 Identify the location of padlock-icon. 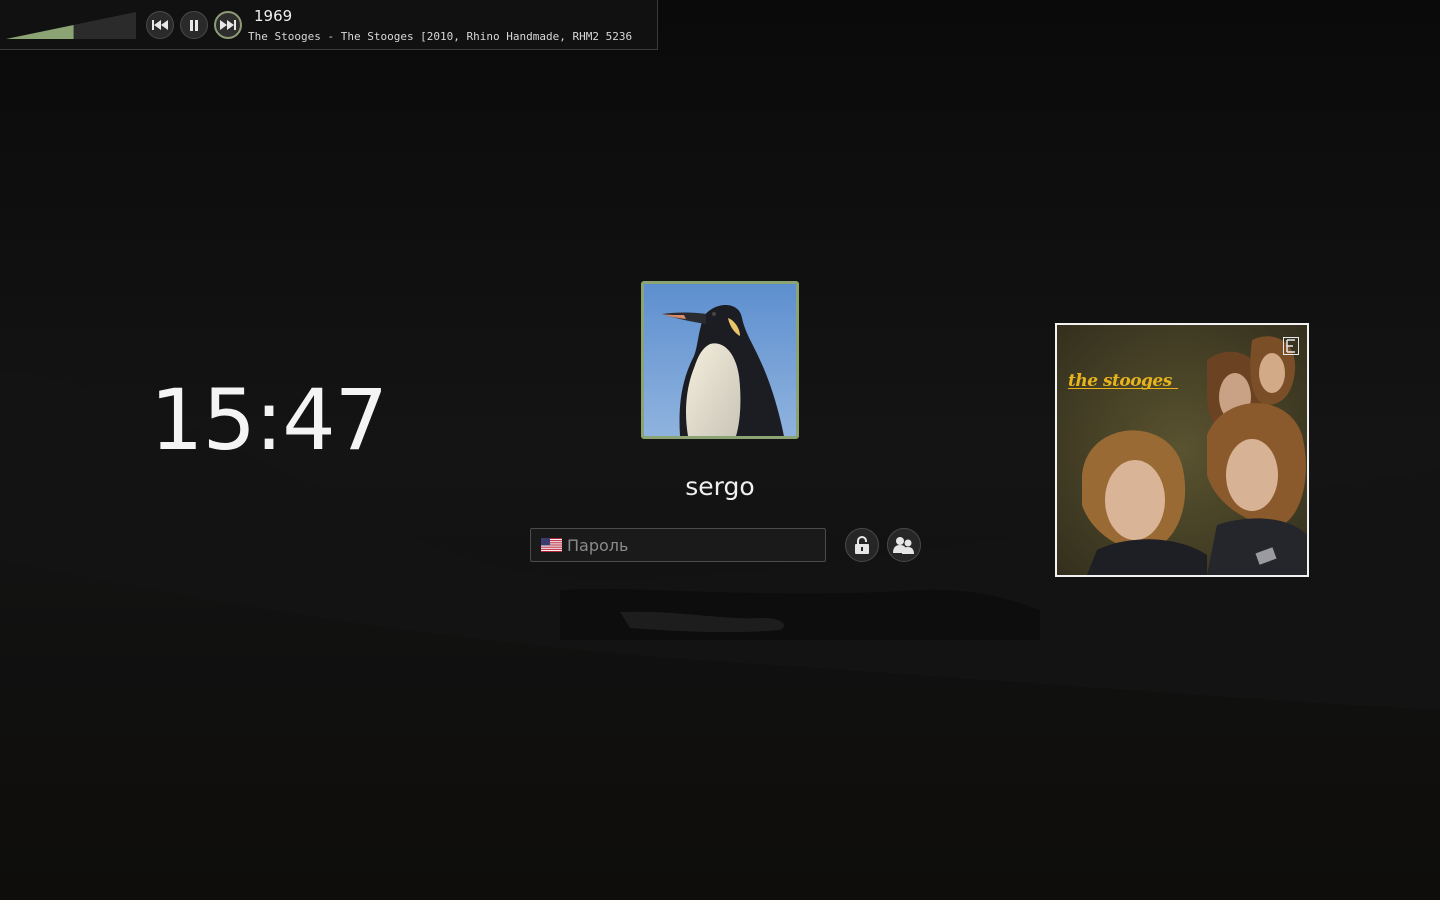
(862, 545).